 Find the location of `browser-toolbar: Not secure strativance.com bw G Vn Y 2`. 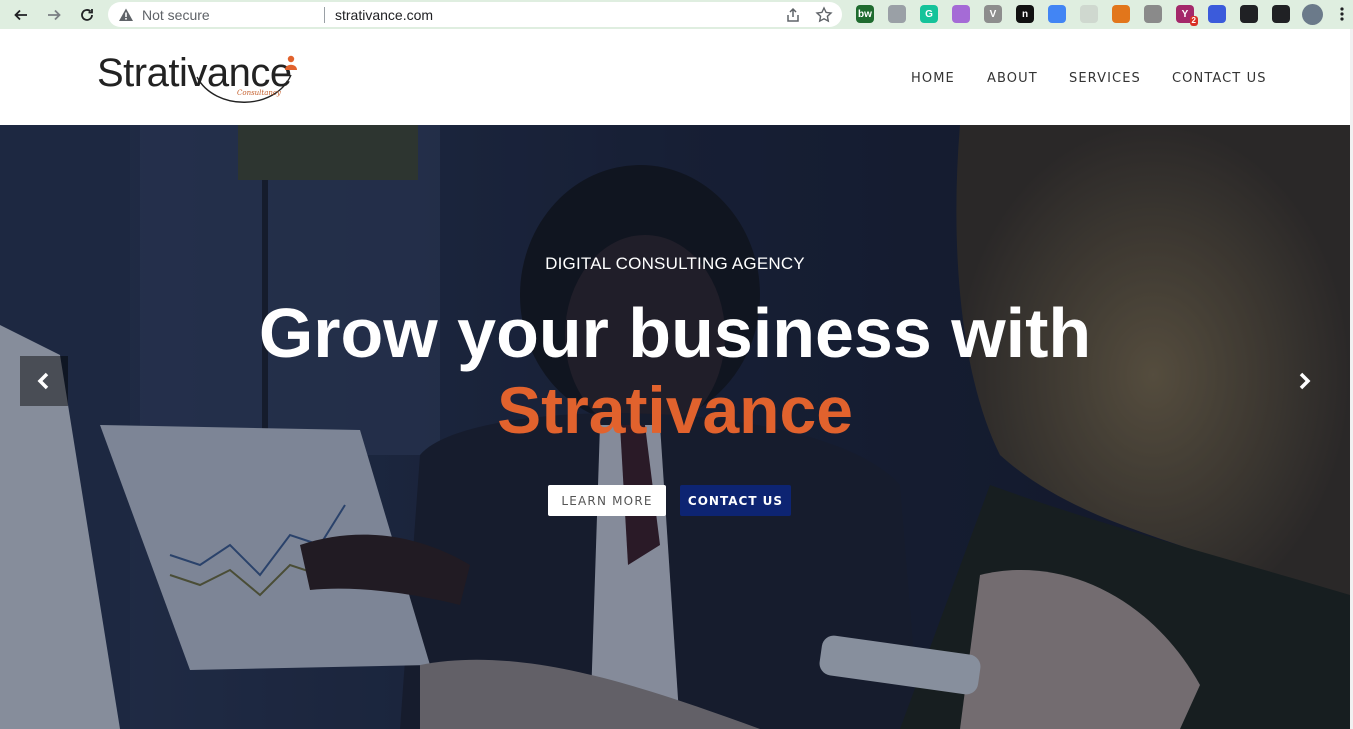

browser-toolbar: Not secure strativance.com bw G Vn Y 2 is located at coordinates (676, 14).